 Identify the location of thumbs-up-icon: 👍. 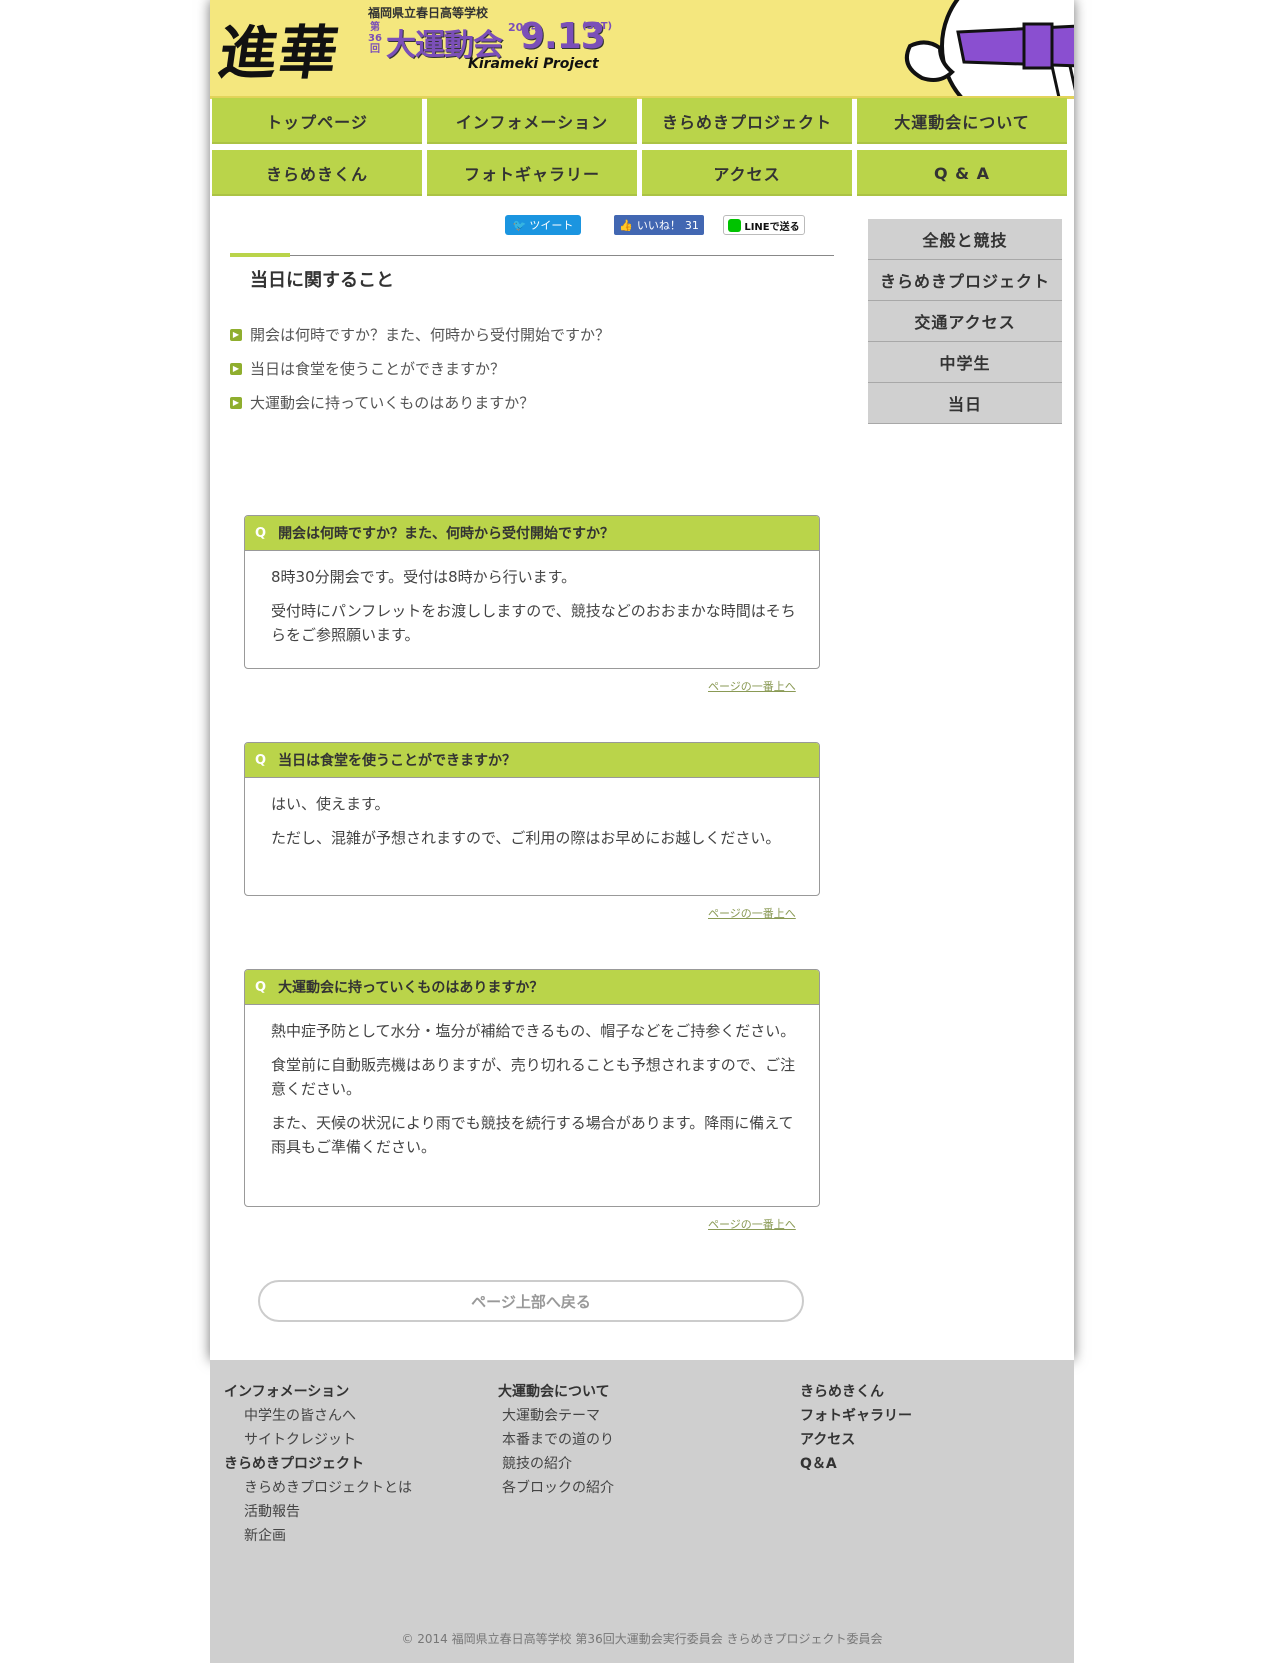
(626, 225).